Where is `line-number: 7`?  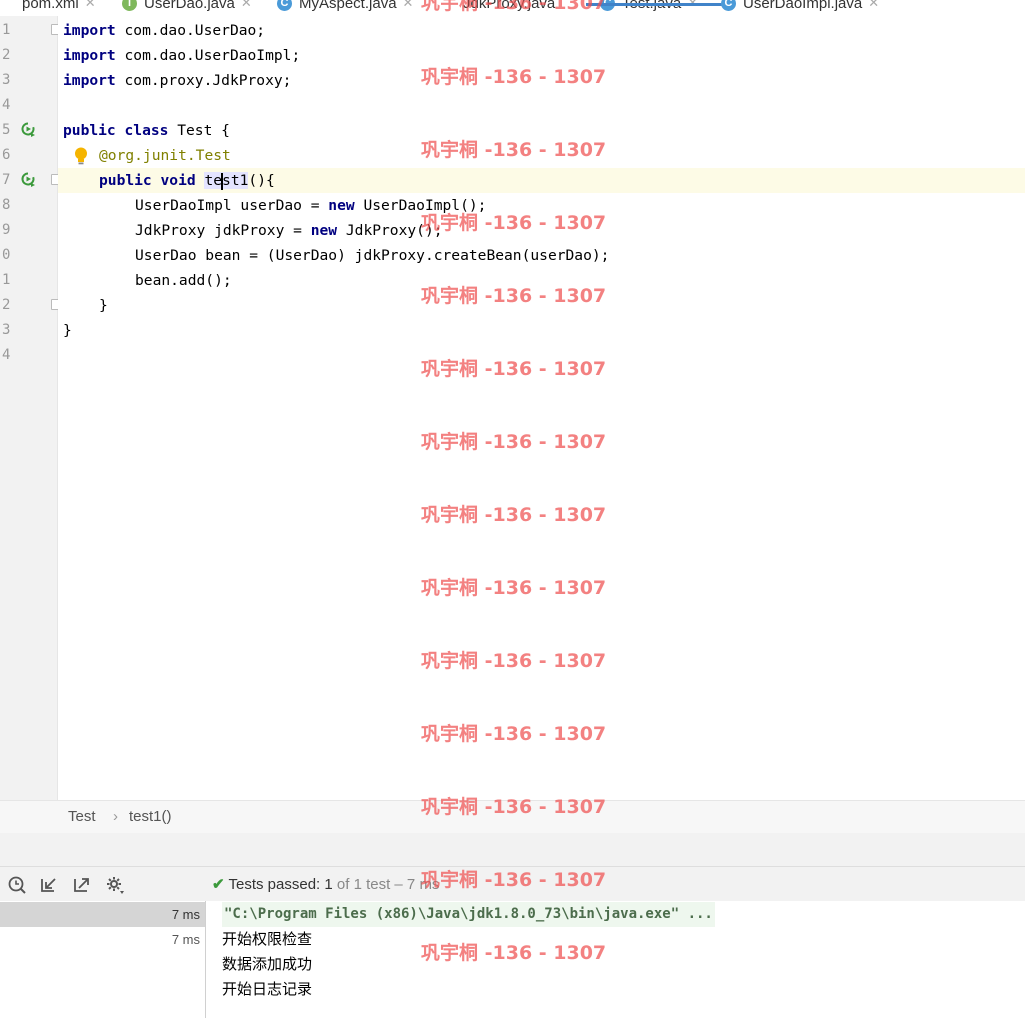
line-number: 7 is located at coordinates (6, 180).